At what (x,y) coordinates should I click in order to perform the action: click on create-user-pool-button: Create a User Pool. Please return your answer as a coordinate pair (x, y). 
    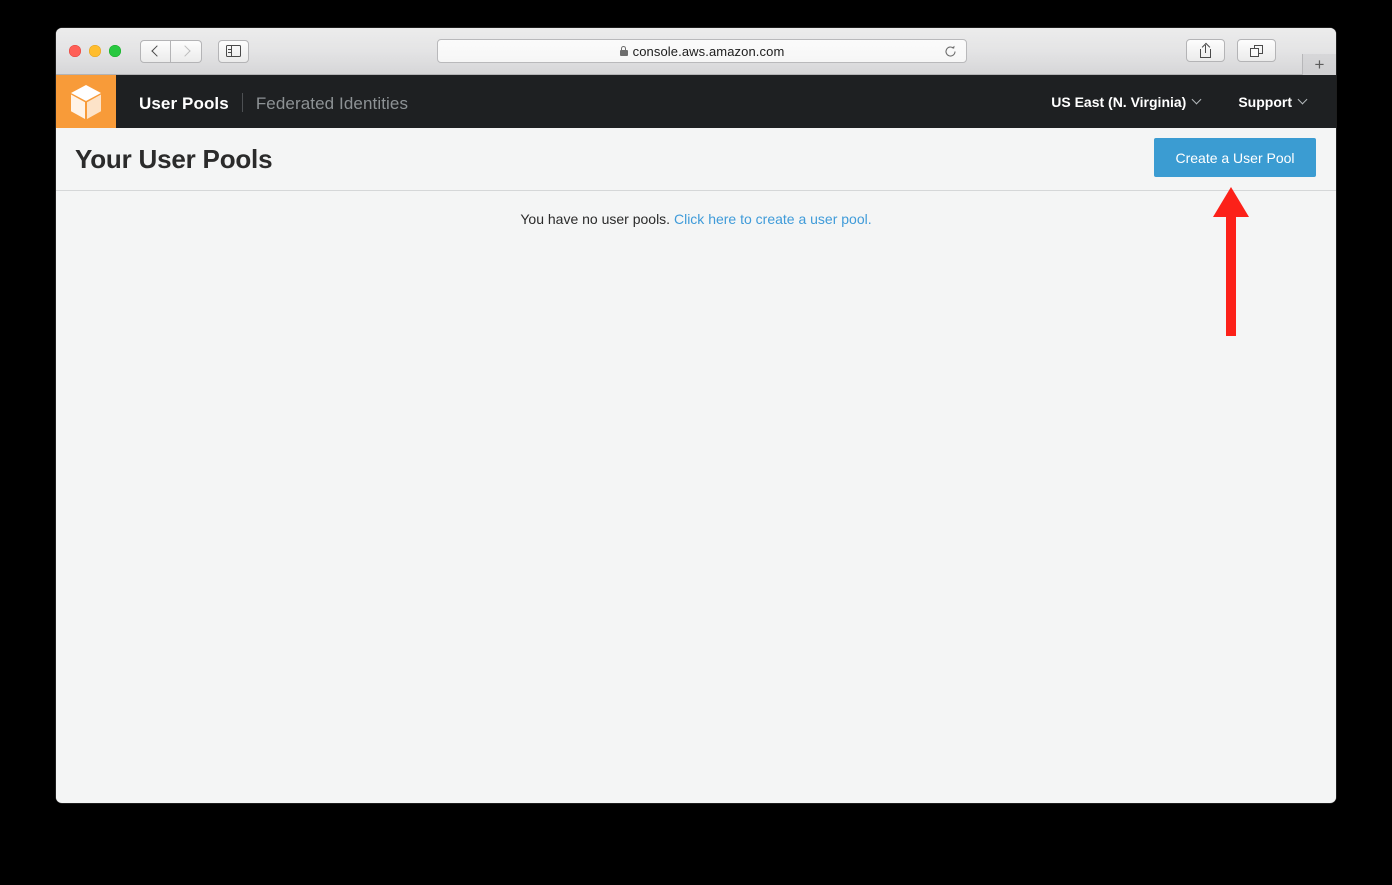
    Looking at the image, I should click on (1235, 157).